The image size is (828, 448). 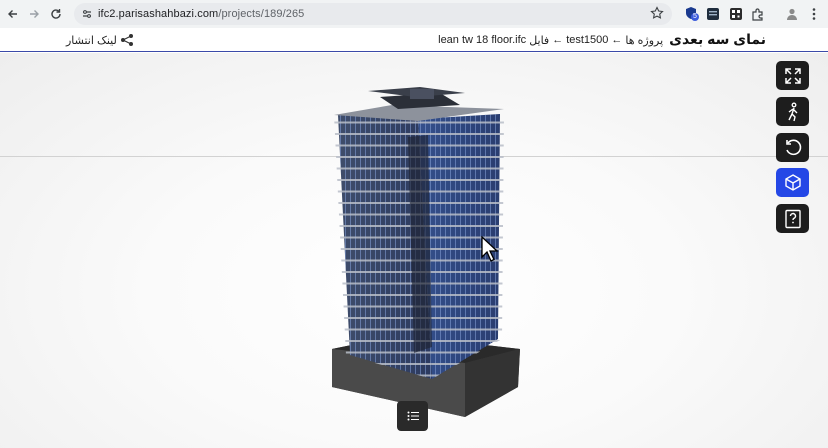 What do you see at coordinates (87, 14) in the screenshot?
I see `site-settings-icon` at bounding box center [87, 14].